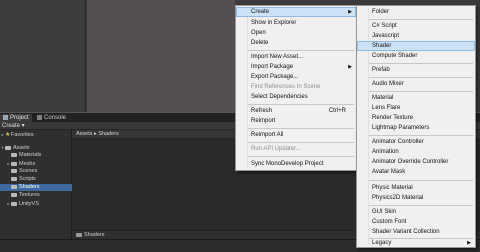 The width and height of the screenshot is (480, 252). I want to click on tree-item-materials: Materials, so click(36, 155).